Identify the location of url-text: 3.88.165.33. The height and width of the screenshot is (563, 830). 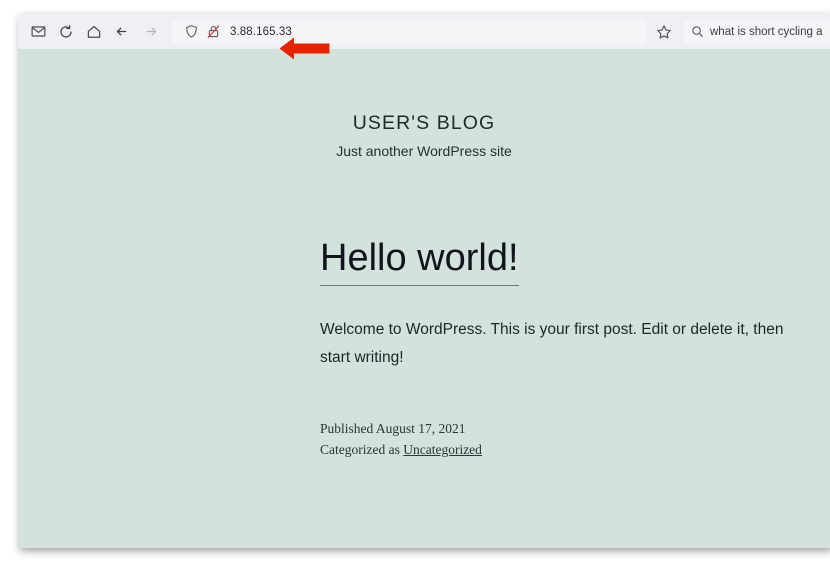
(261, 31).